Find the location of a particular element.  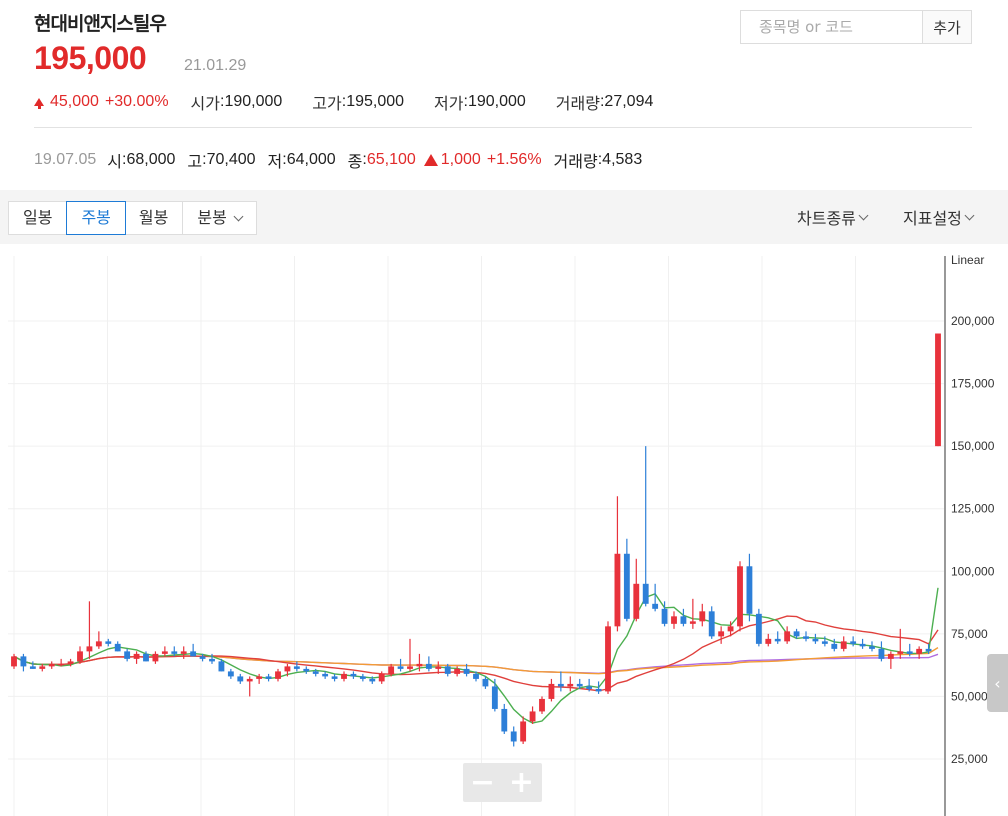

open-label: 시가 is located at coordinates (205, 104).